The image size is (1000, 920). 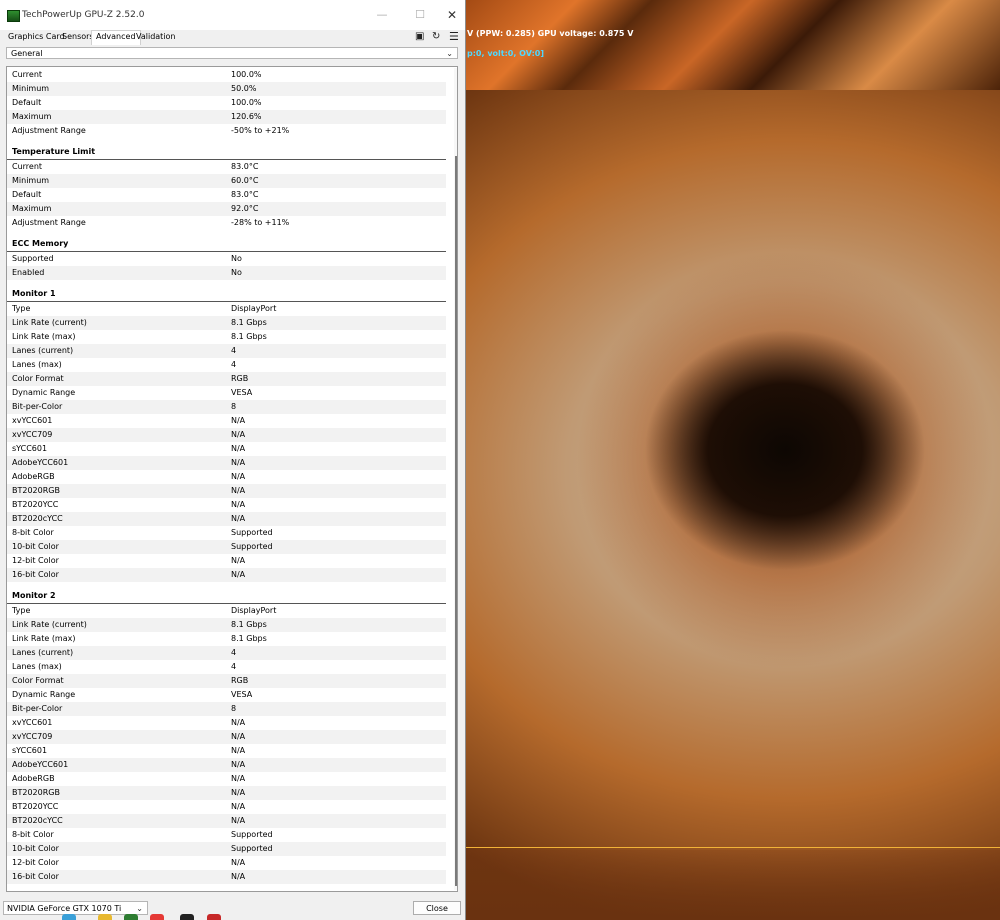 I want to click on detail-row: Supported No, so click(x=226, y=259).